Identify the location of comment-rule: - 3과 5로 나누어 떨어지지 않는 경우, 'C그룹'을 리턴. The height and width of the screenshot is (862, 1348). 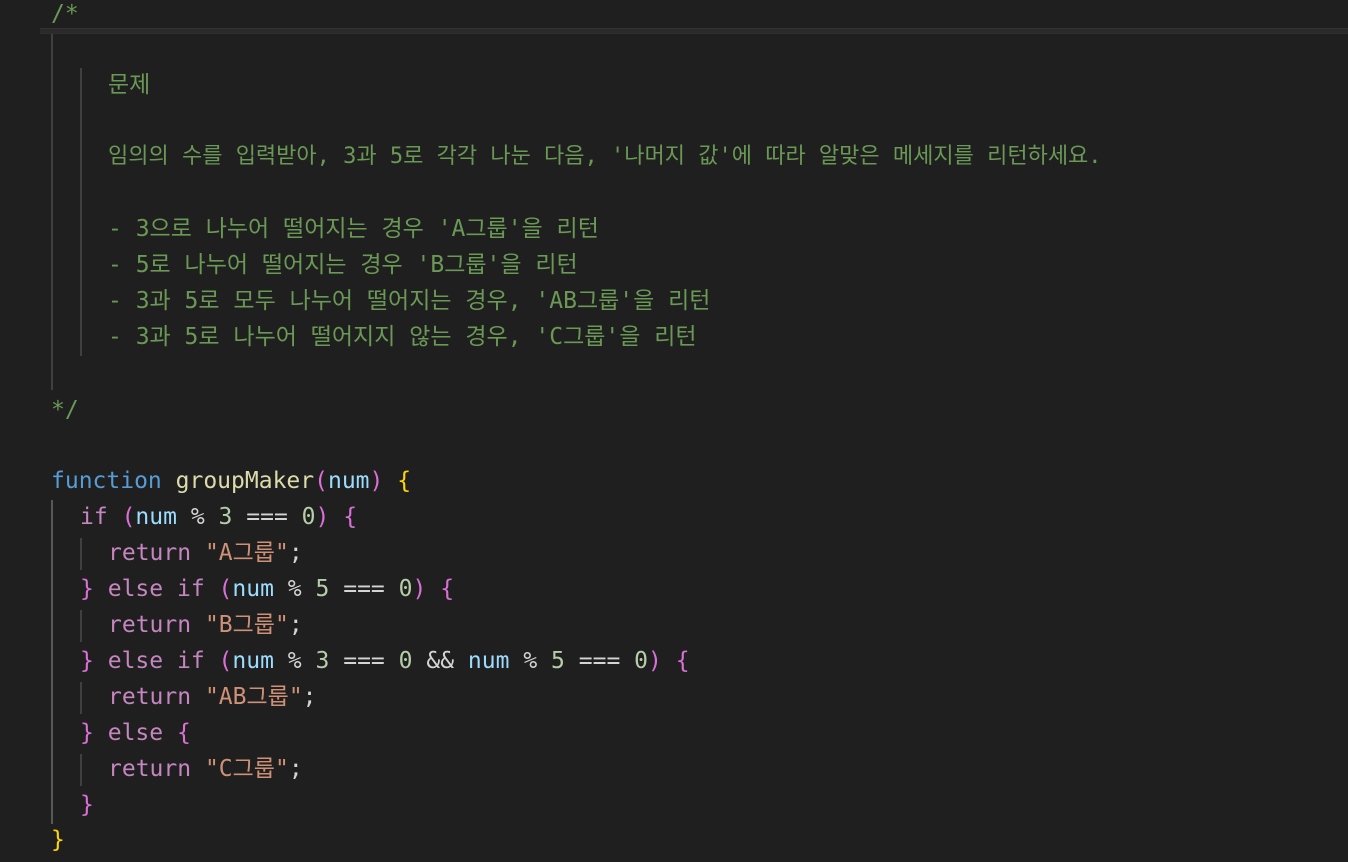
(402, 337).